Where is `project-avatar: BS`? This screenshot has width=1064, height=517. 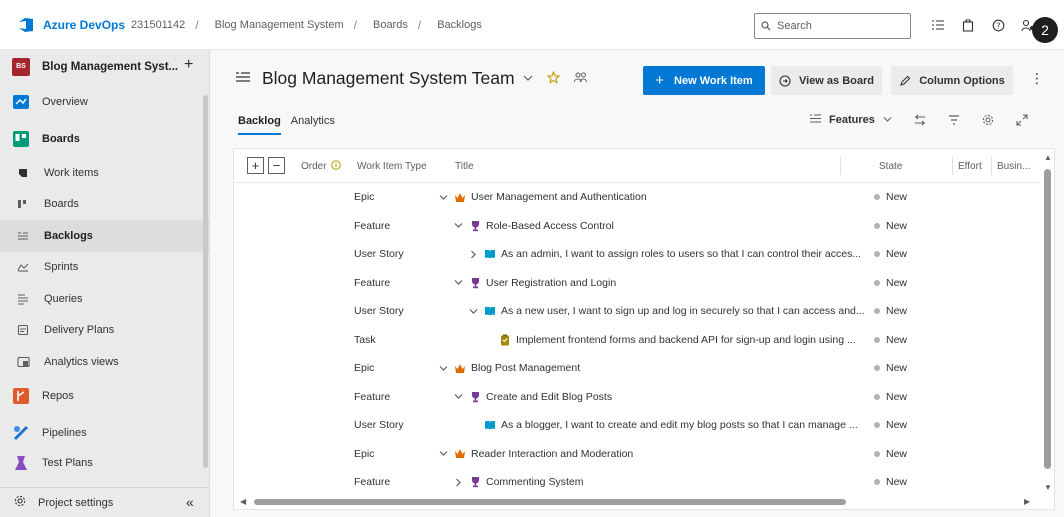 project-avatar: BS is located at coordinates (21, 66).